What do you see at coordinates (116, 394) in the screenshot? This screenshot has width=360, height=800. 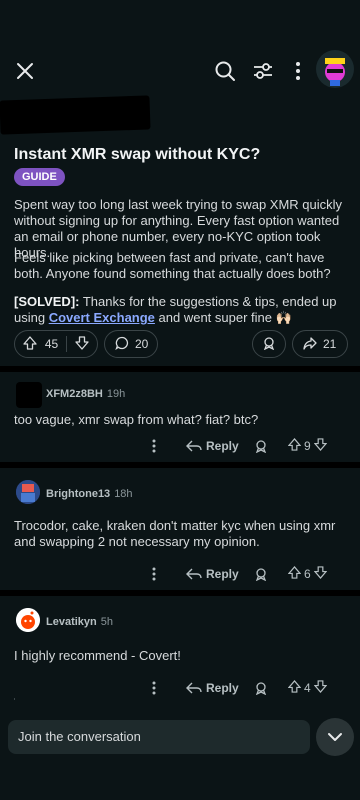 I see `comment-time: 19h` at bounding box center [116, 394].